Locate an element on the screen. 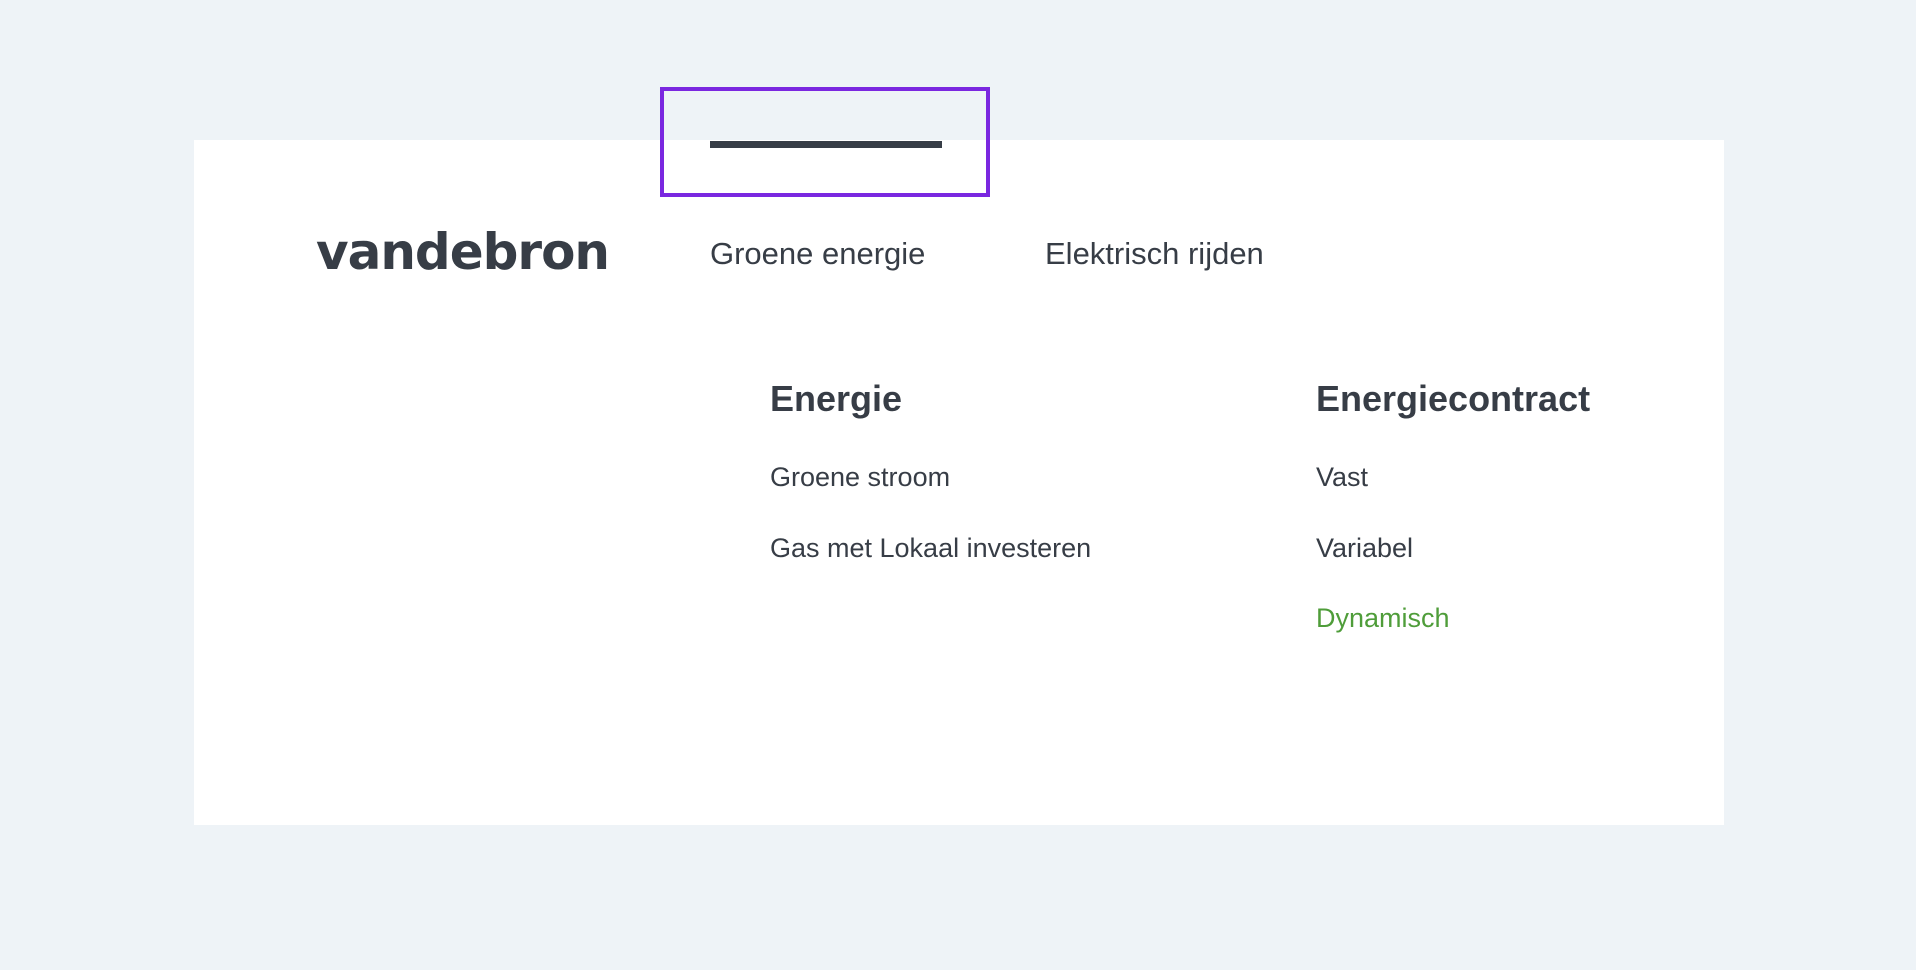  dropdown-heading-energiecontract: Energiecontract is located at coordinates (1453, 398).